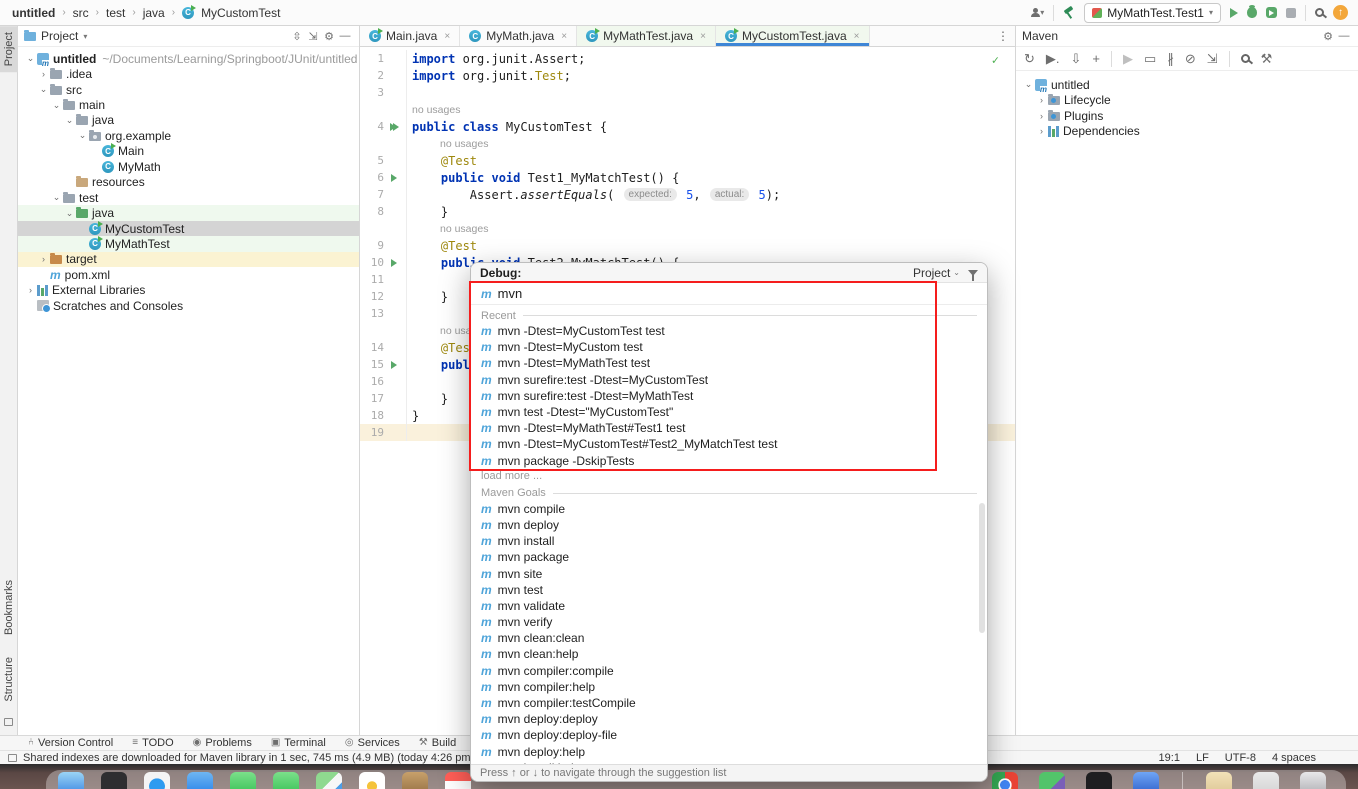 This screenshot has height=789, width=1358. I want to click on offline-icon: ⊘, so click(1190, 59).